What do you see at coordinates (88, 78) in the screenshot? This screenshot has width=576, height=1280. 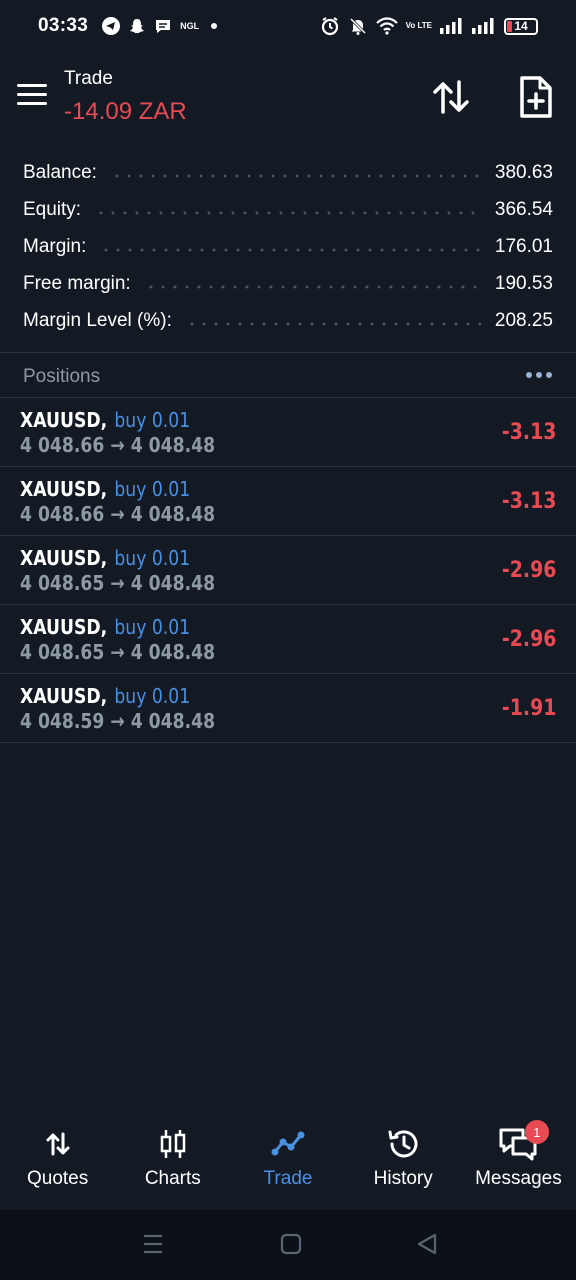 I see `page-title: Trade` at bounding box center [88, 78].